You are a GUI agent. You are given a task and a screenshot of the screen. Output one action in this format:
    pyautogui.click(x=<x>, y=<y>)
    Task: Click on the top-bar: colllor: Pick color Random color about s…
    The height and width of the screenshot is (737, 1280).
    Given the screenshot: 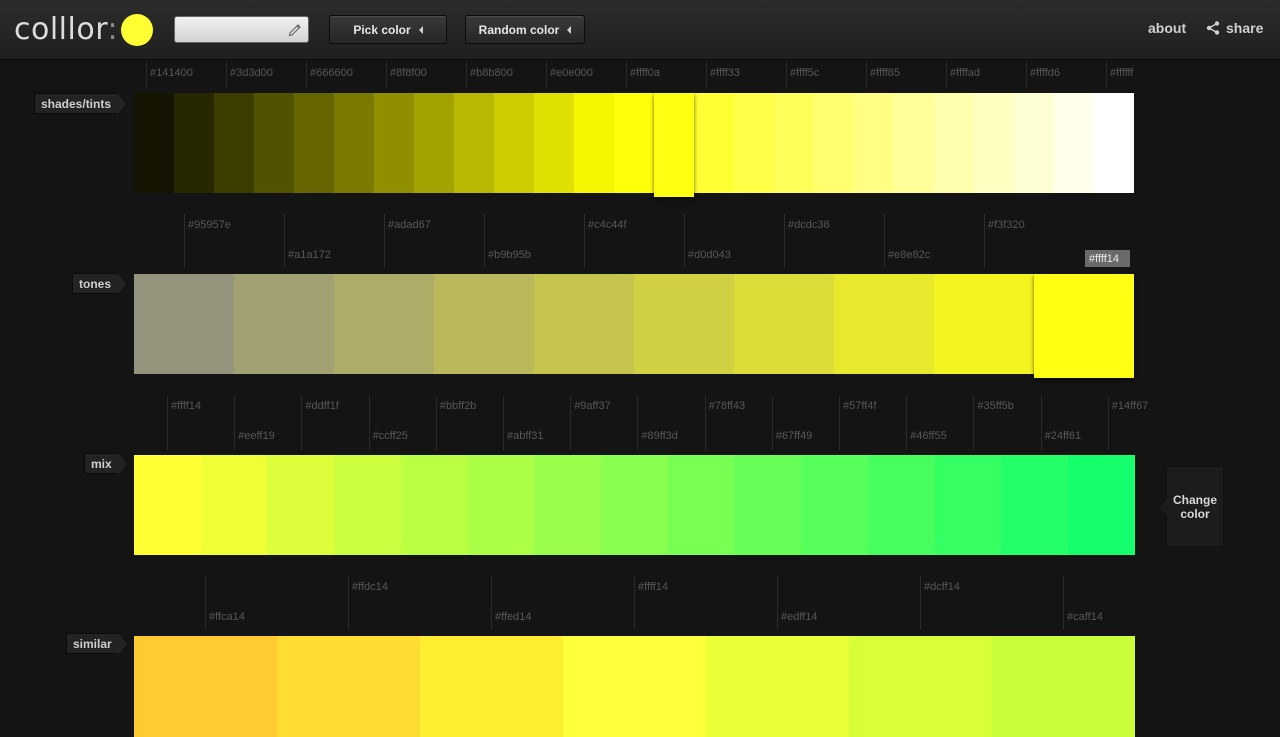 What is the action you would take?
    pyautogui.click(x=640, y=30)
    